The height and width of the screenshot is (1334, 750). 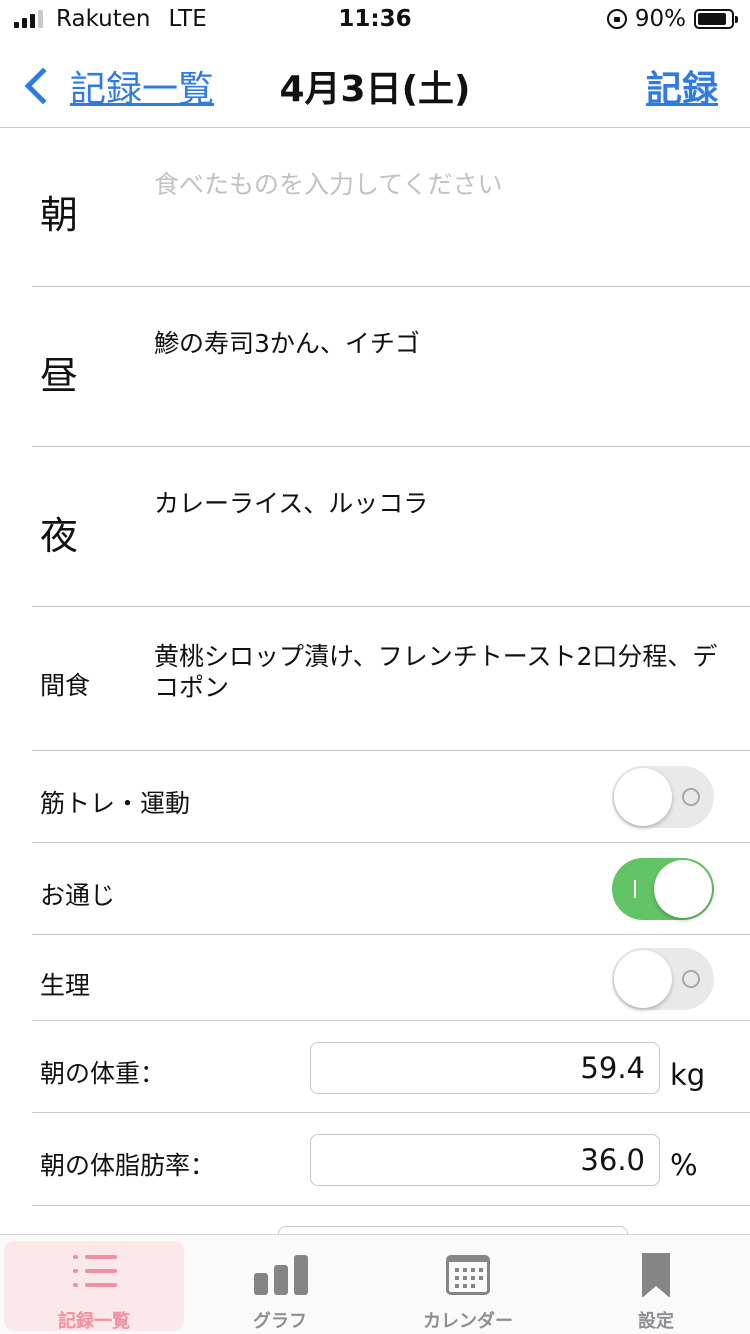 I want to click on measurement-row-weight: 朝の体重： 59.4 kg, so click(x=391, y=1067).